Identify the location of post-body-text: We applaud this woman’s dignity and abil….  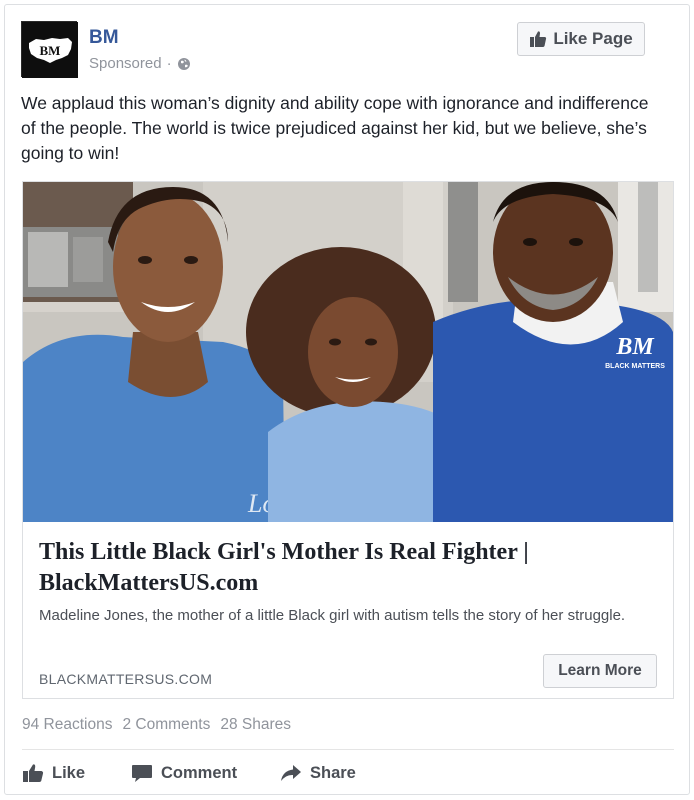
(335, 128).